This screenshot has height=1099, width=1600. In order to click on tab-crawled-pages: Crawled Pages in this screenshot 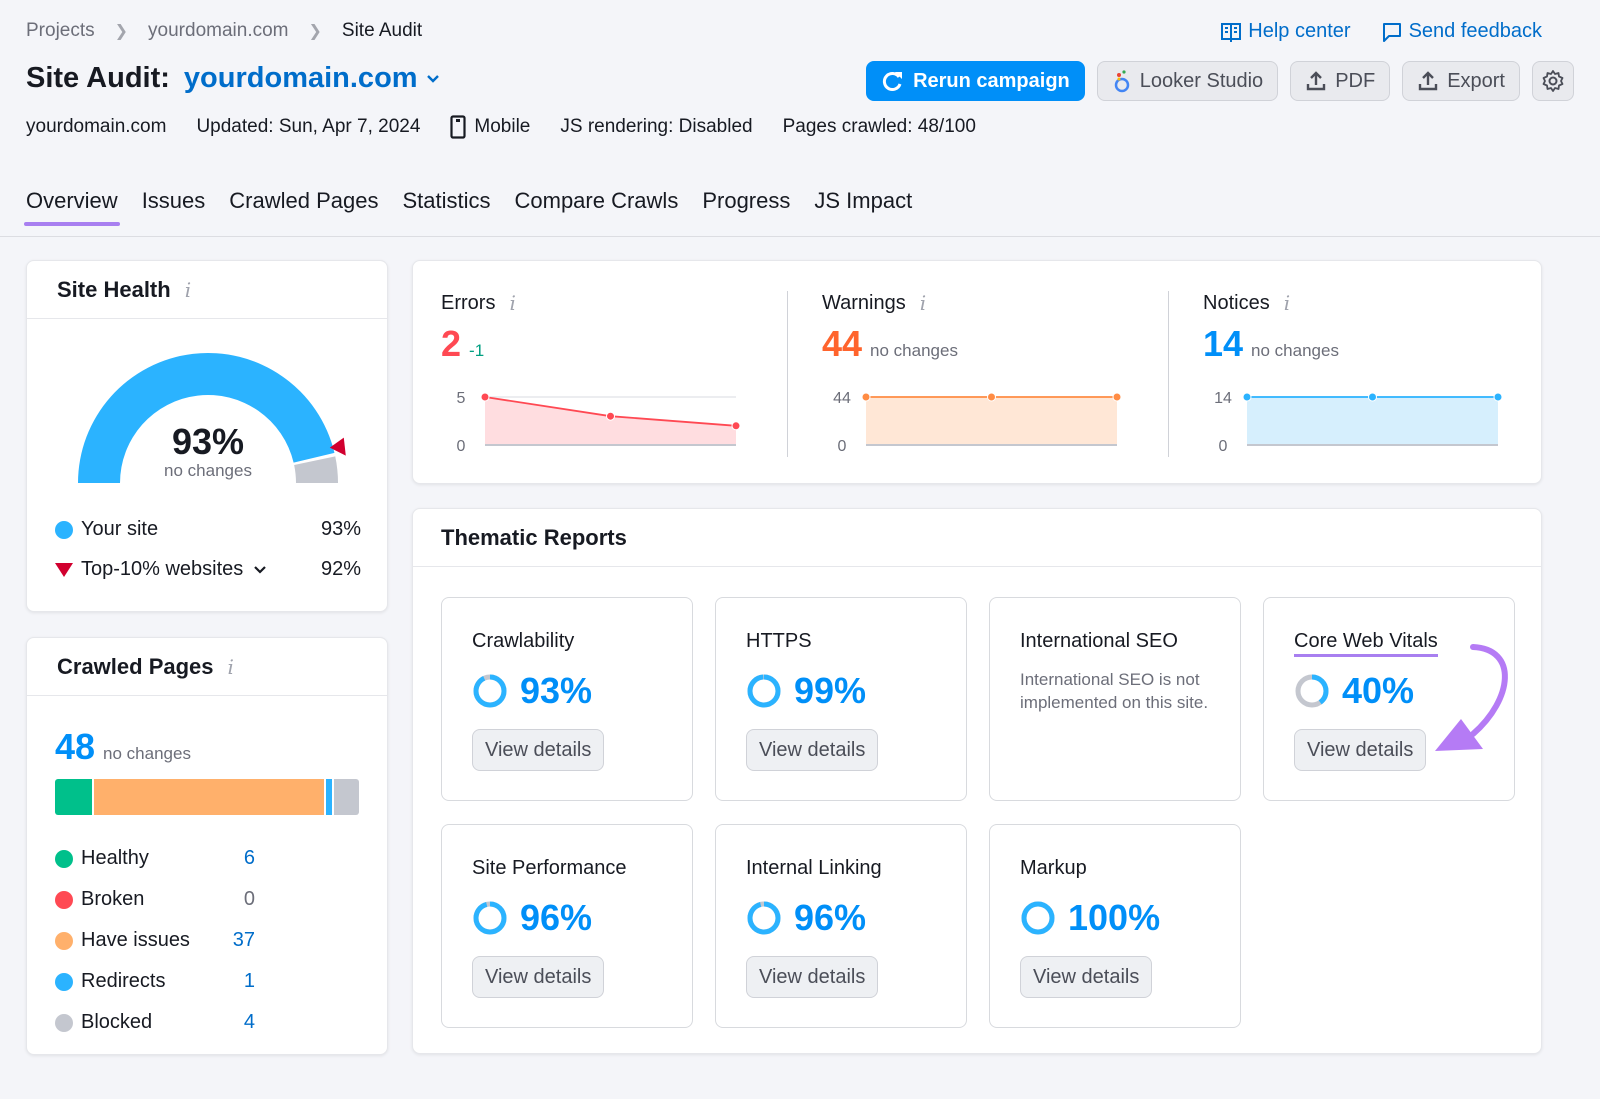, I will do `click(303, 207)`.